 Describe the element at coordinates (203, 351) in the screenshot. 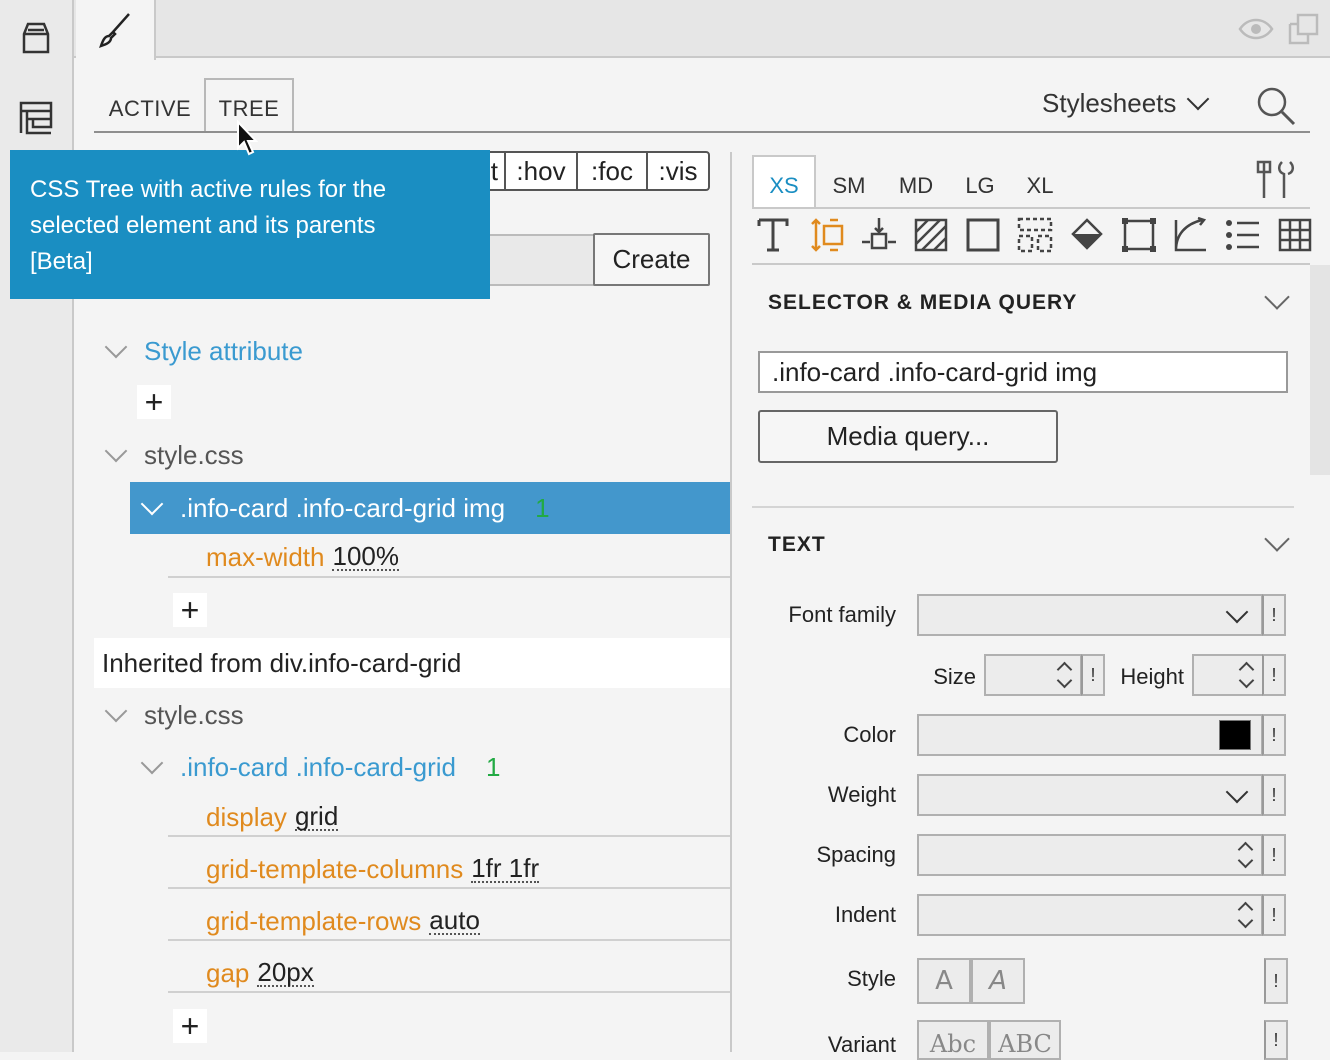

I see `tree-style-attribute: Style attribute` at that location.